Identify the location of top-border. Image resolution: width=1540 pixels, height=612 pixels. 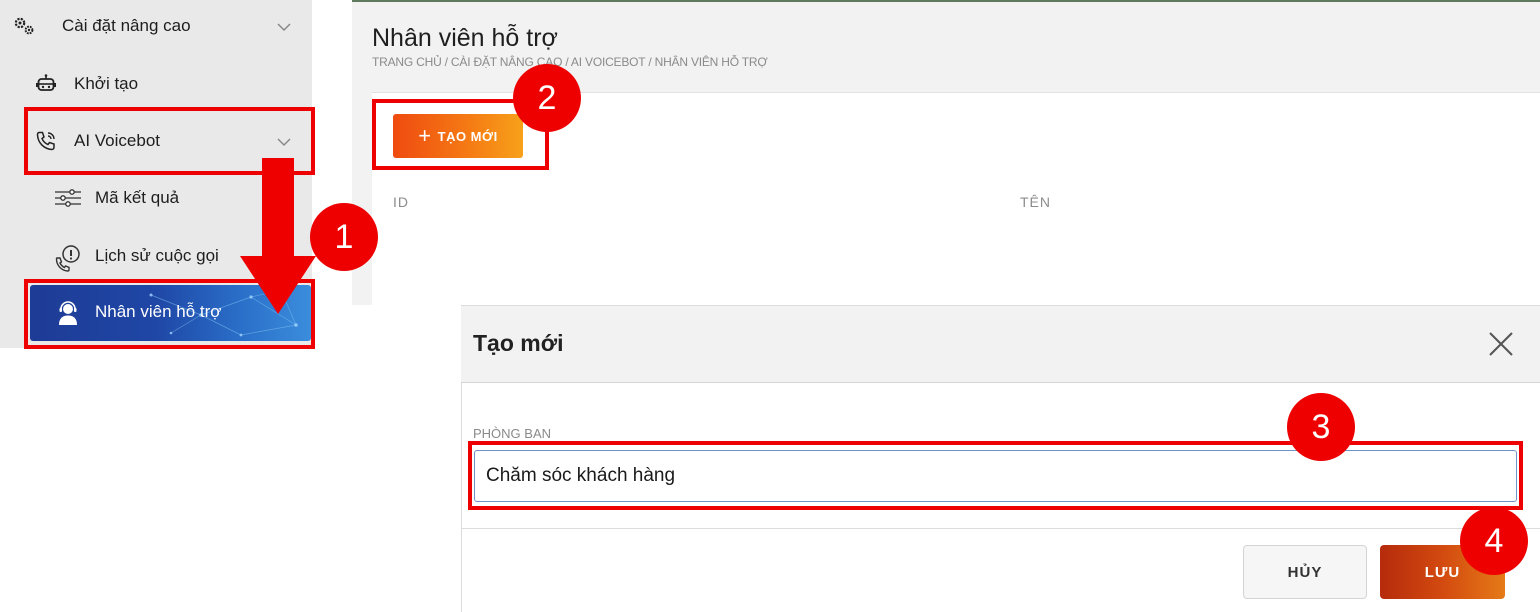
(946, 1).